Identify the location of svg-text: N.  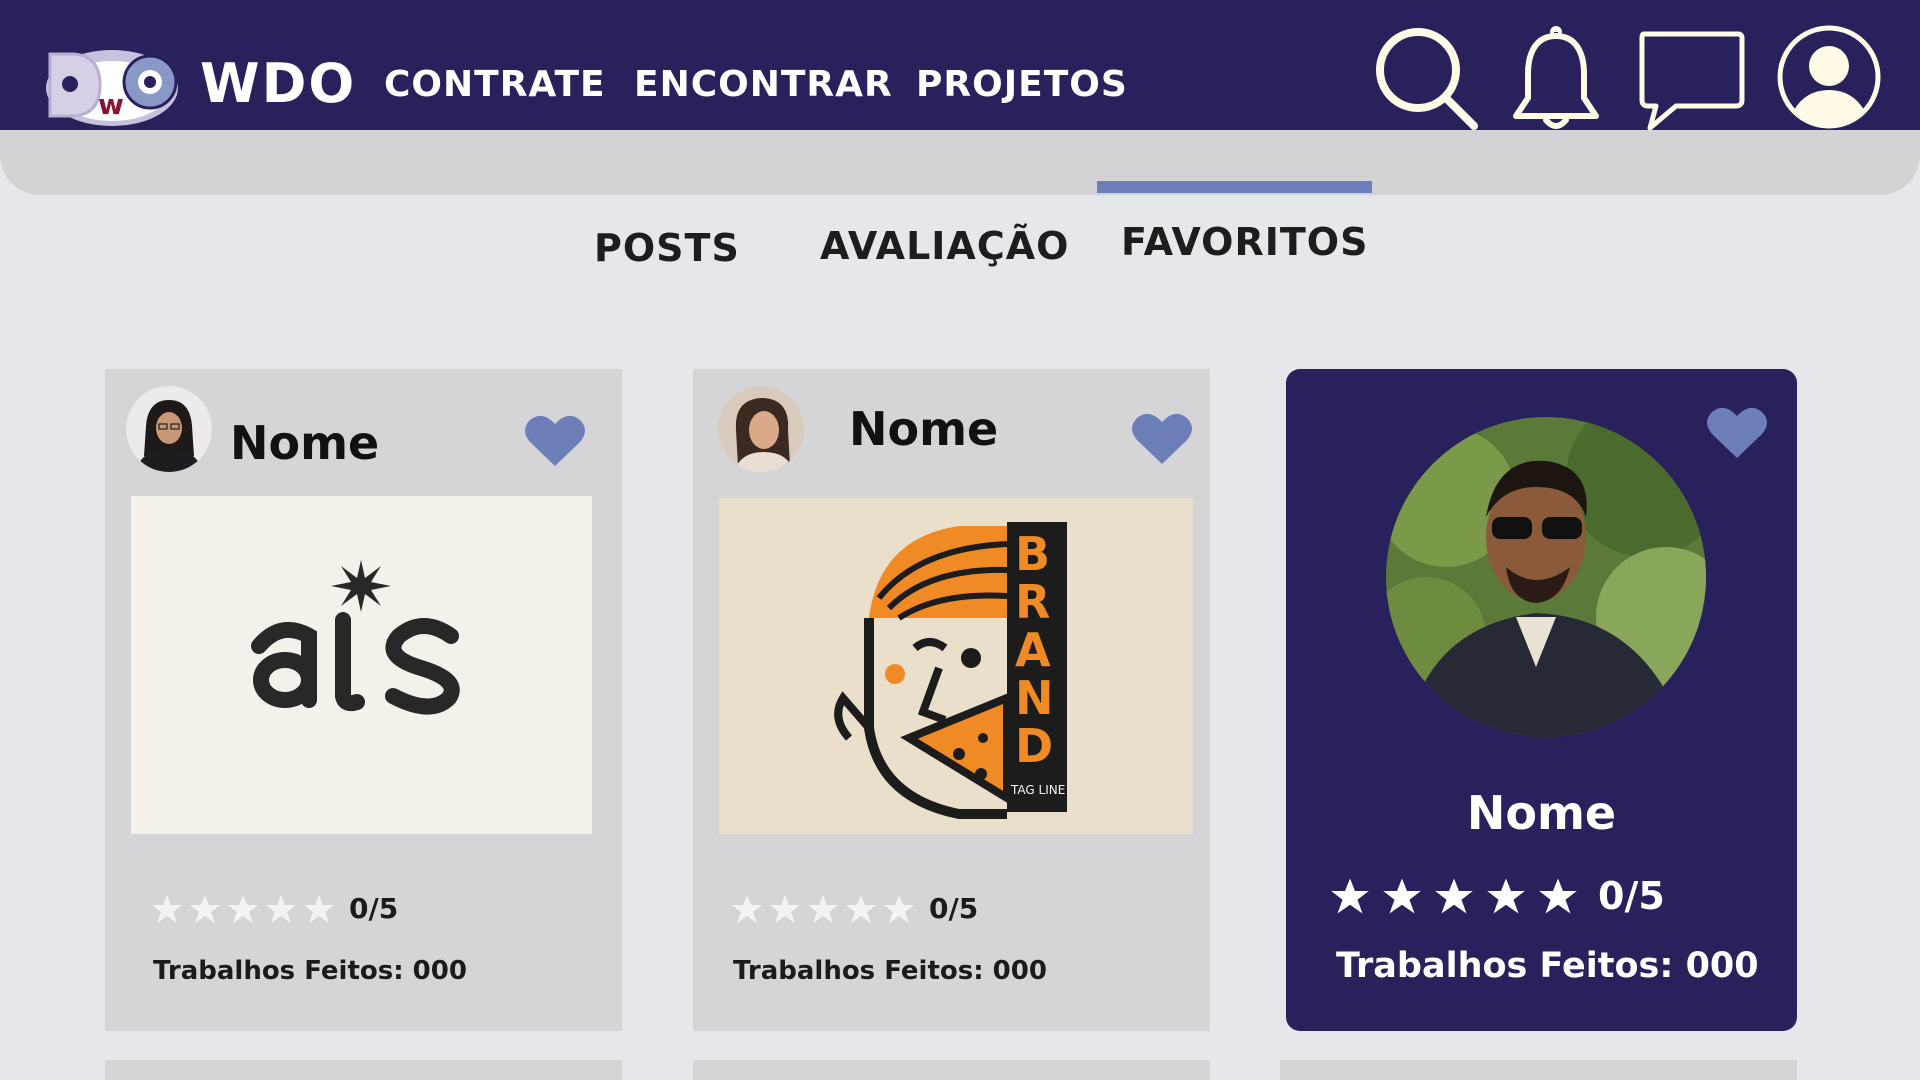
(1034, 698).